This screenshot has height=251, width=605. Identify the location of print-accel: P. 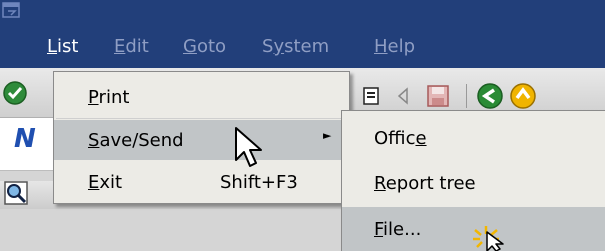
(93, 97).